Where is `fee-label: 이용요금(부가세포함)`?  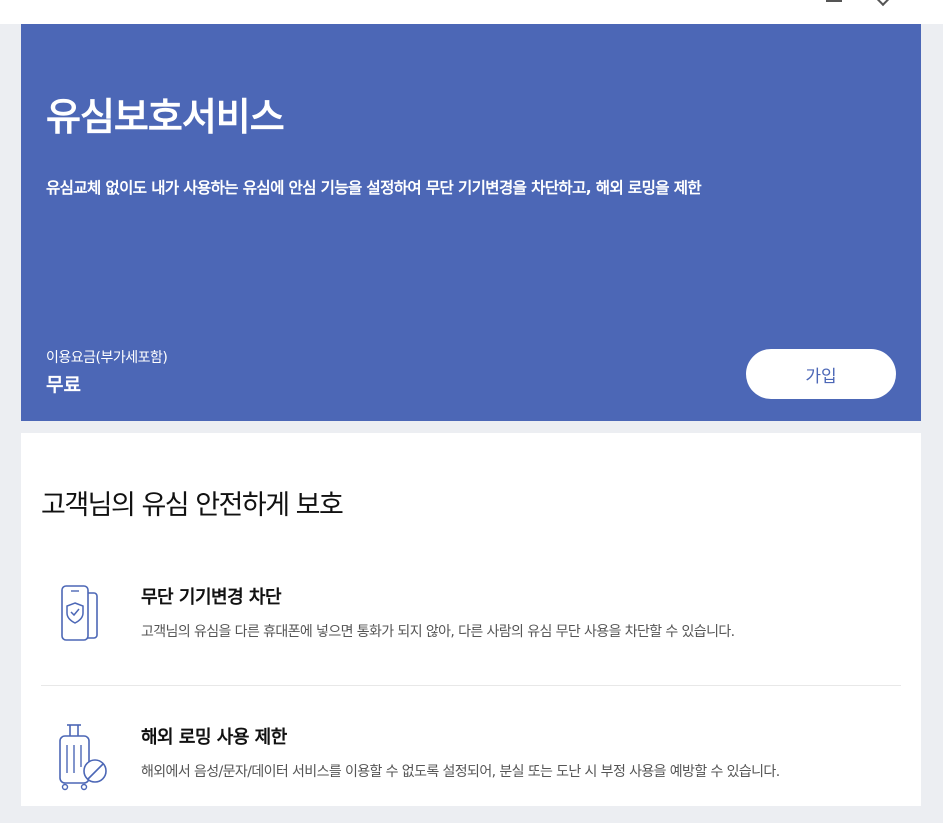 fee-label: 이용요금(부가세포함) is located at coordinates (107, 358).